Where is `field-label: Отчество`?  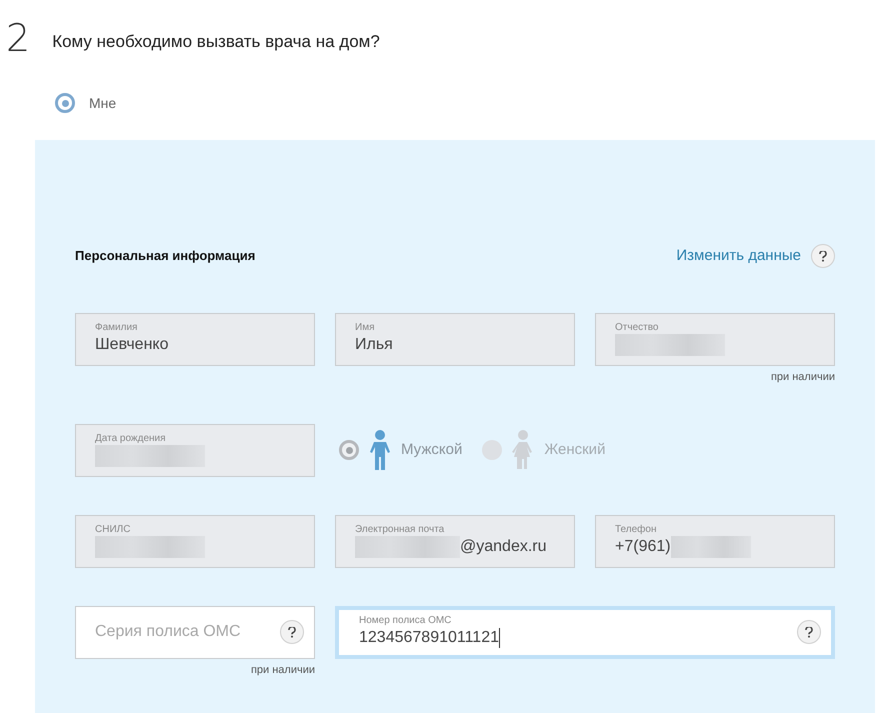 field-label: Отчество is located at coordinates (637, 327).